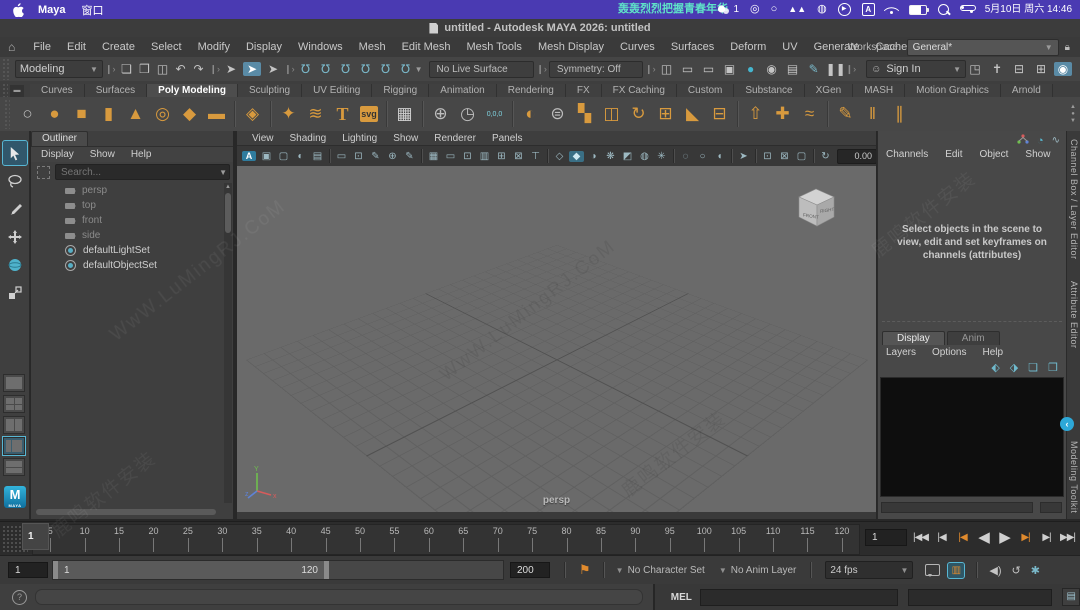 The height and width of the screenshot is (610, 1080). I want to click on shelf-menu-icon: ▬, so click(17, 91).